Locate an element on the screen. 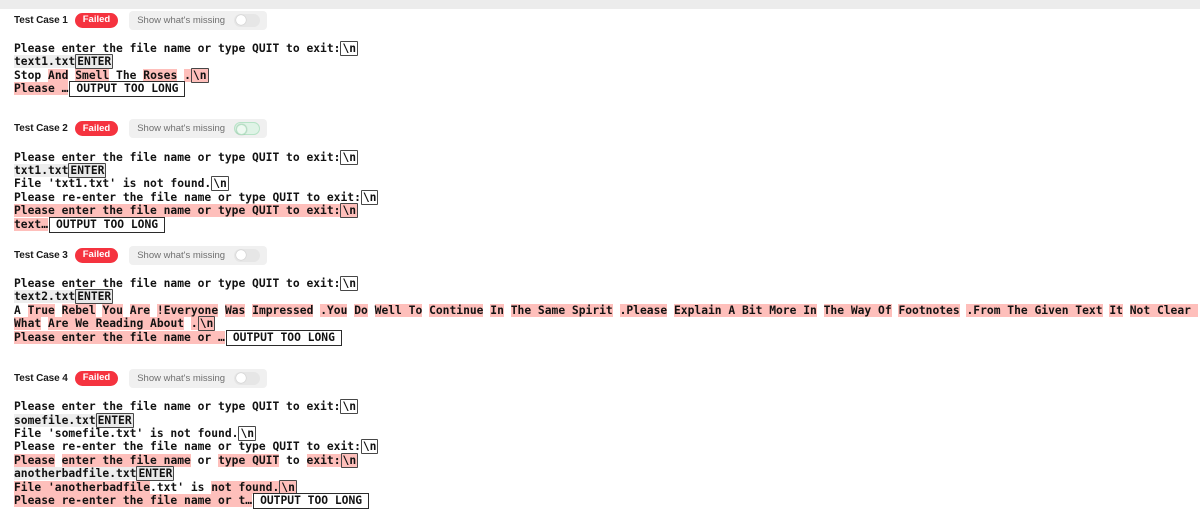 This screenshot has width=1200, height=530. console-line: text2.txt ENTER is located at coordinates (607, 297).